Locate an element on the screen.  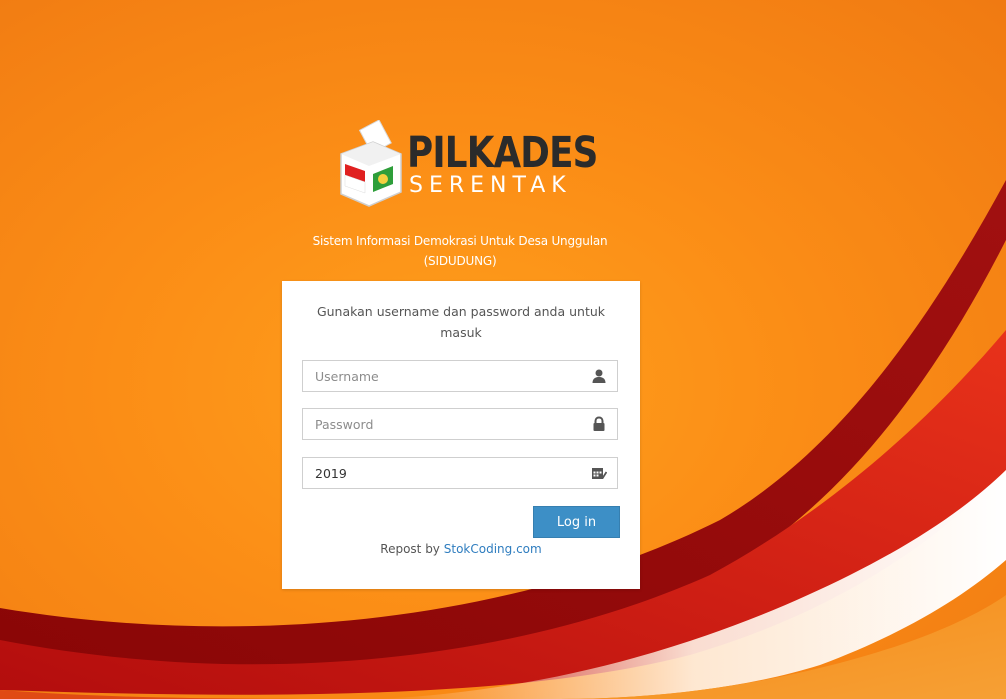
year-field-wrapper is located at coordinates (460, 473).